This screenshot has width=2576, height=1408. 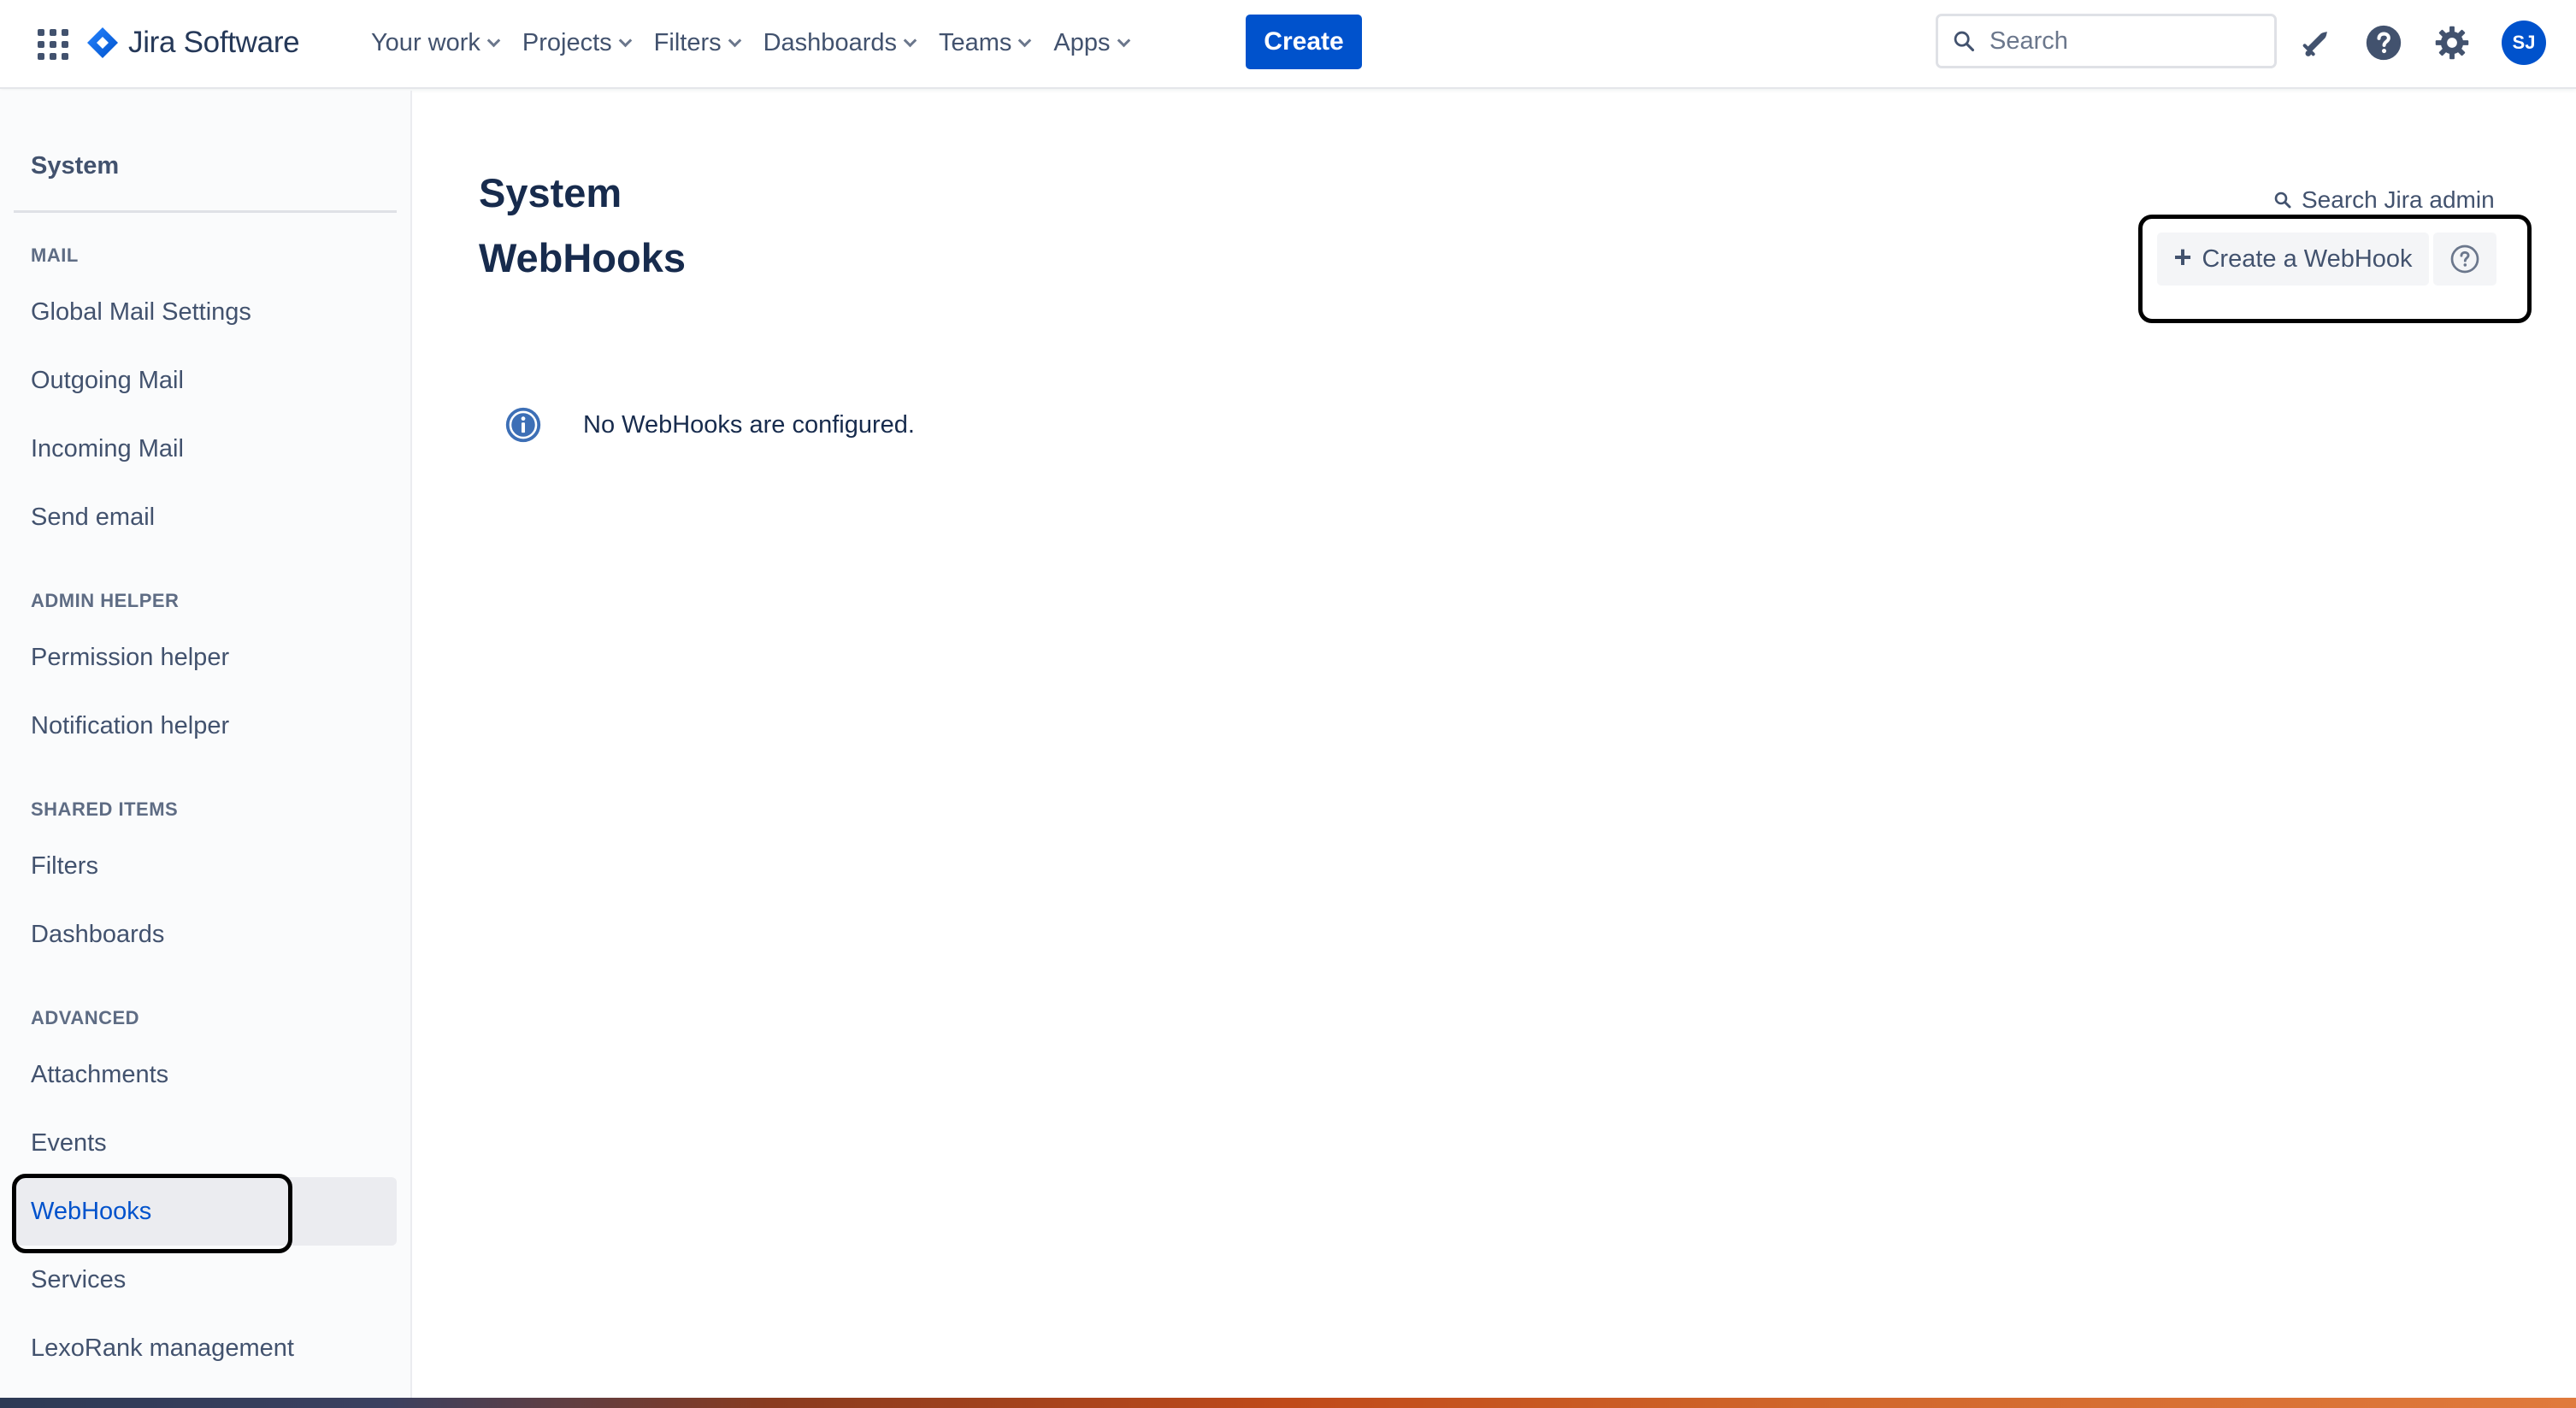 What do you see at coordinates (425, 42) in the screenshot?
I see `nav-label: Your work` at bounding box center [425, 42].